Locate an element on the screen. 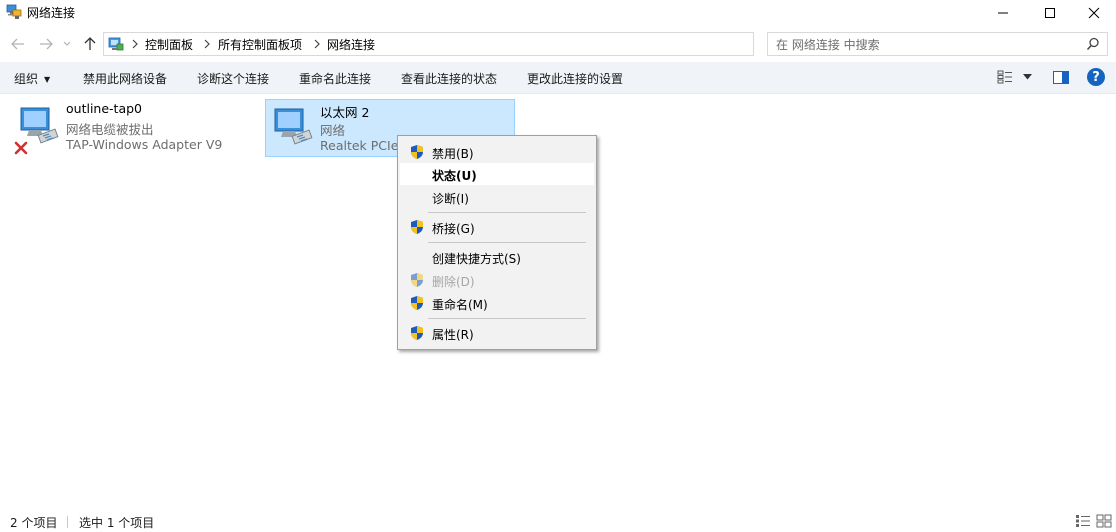 This screenshot has width=1116, height=532. diagnose-connection-button: 诊断这个连接 is located at coordinates (233, 78).